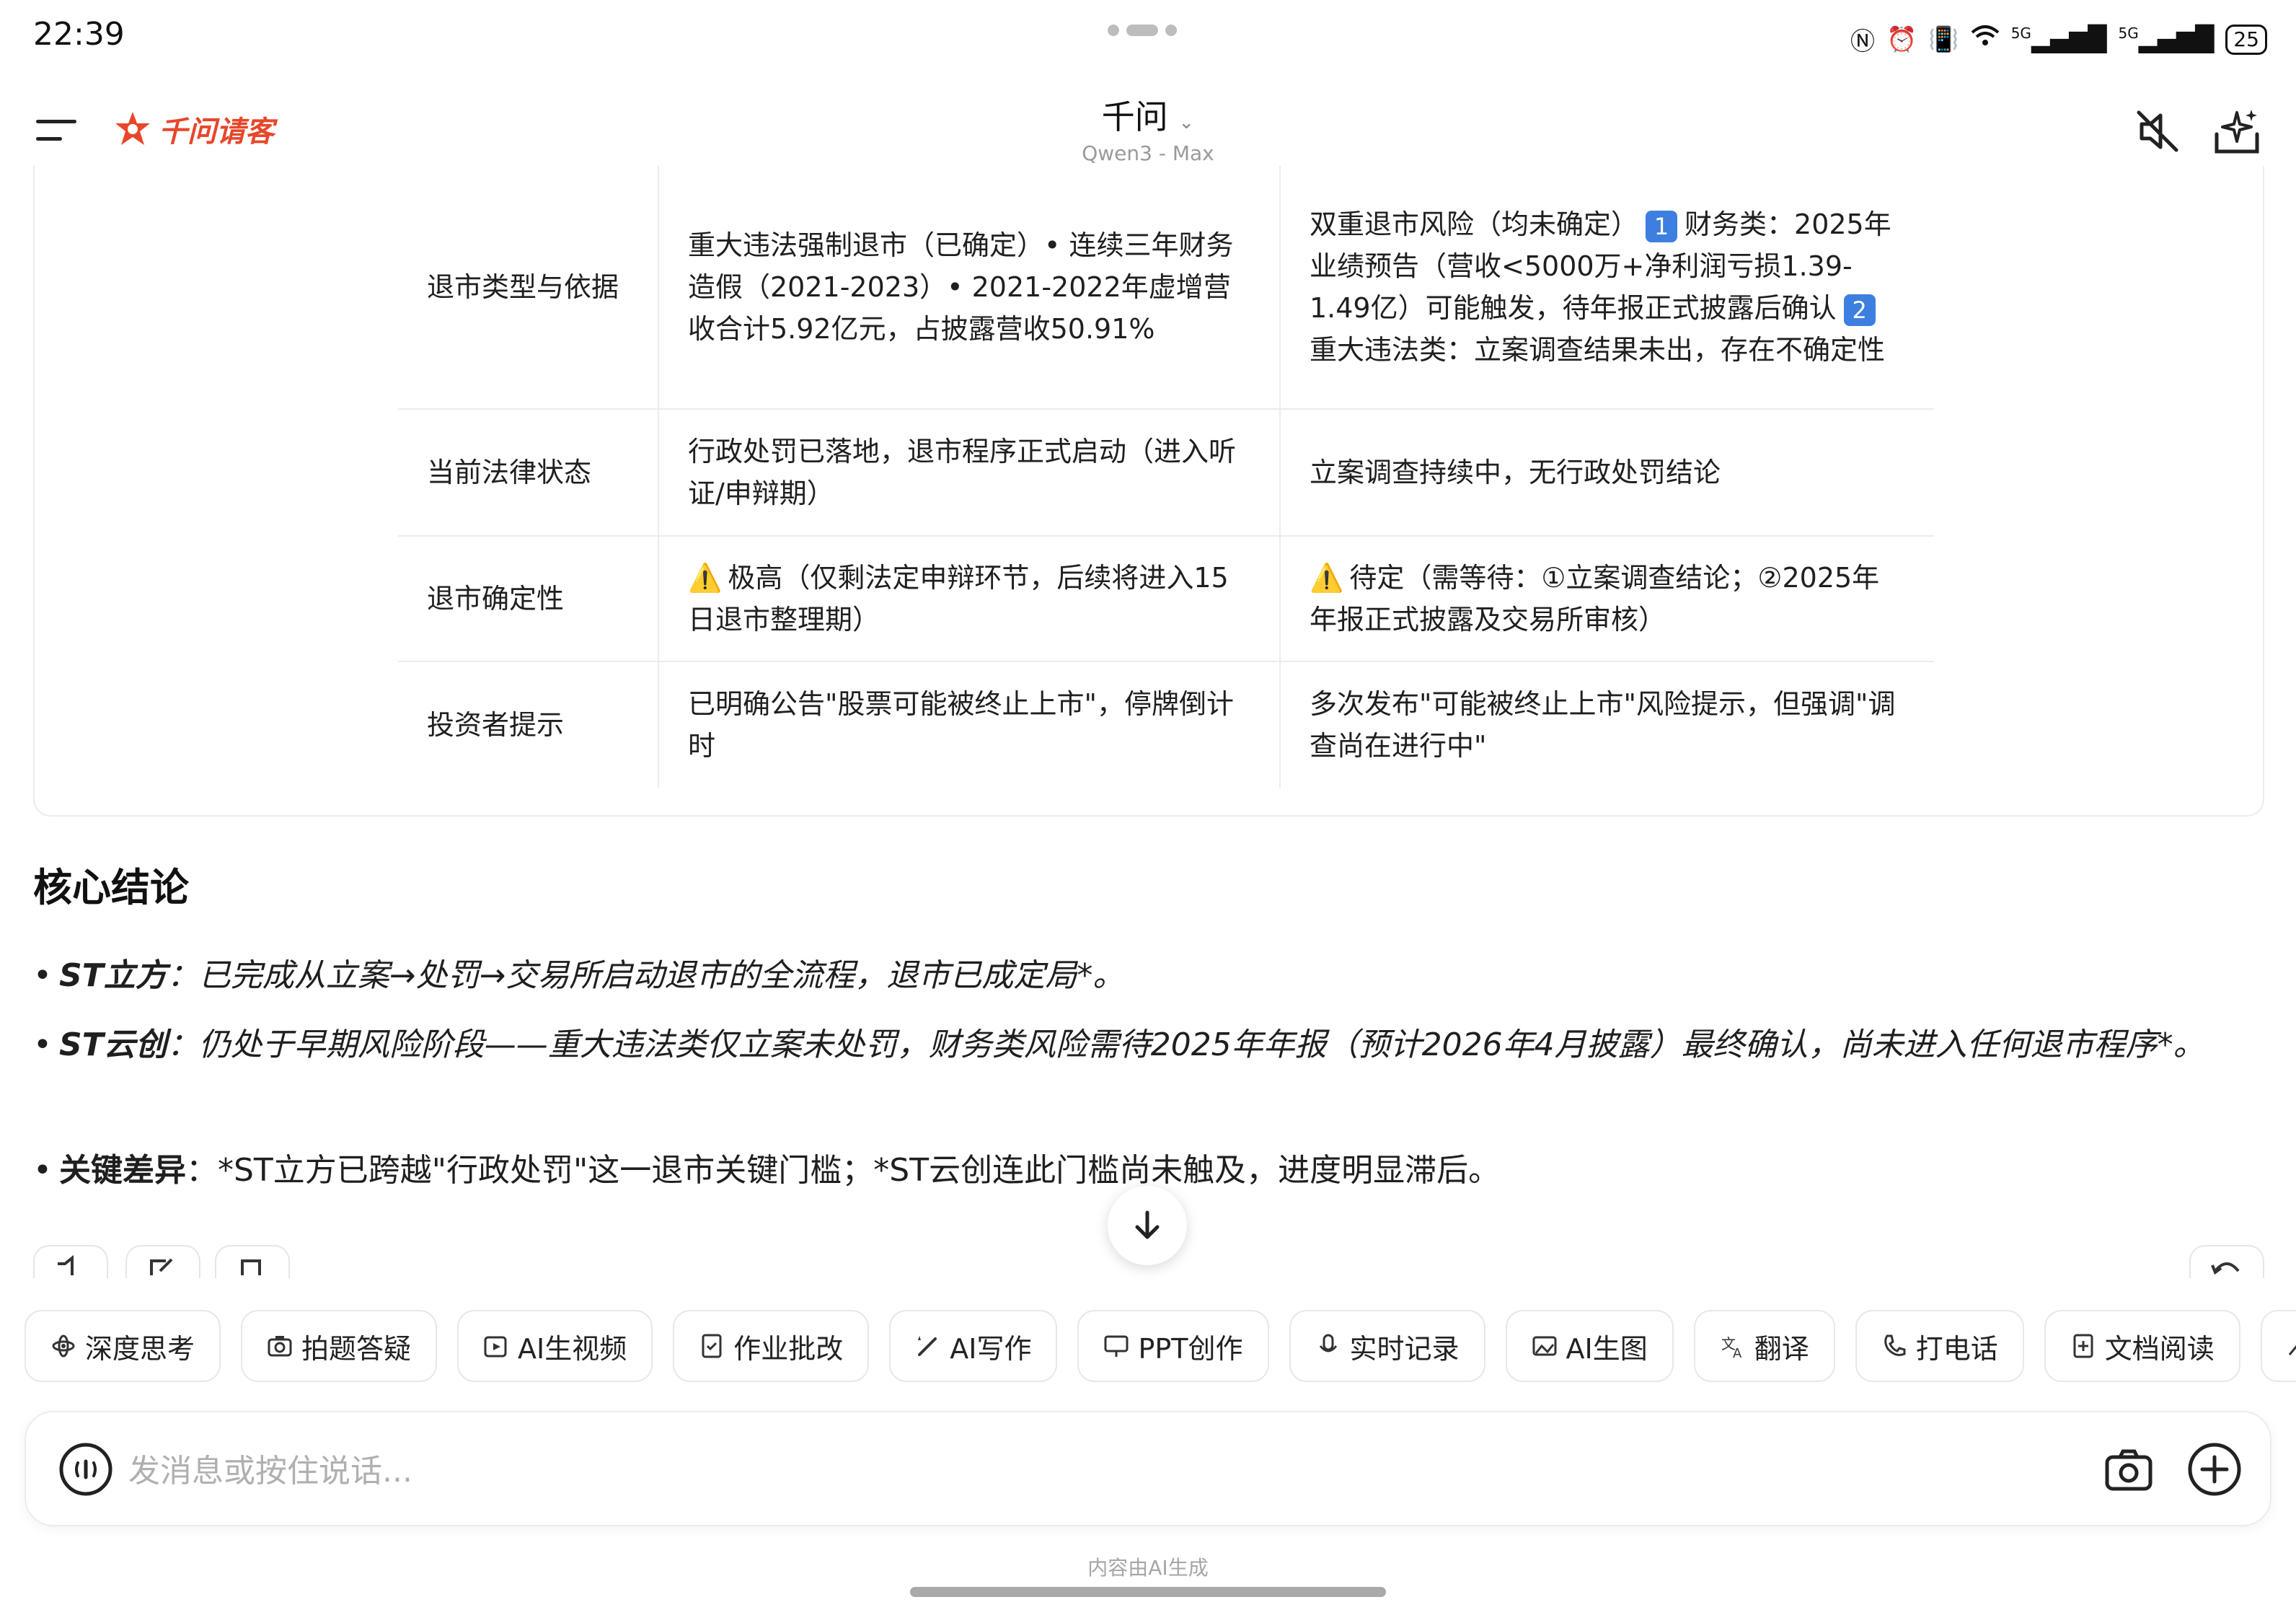 Image resolution: width=2296 pixels, height=1610 pixels. I want to click on new-chat-sparkle-icon, so click(2237, 131).